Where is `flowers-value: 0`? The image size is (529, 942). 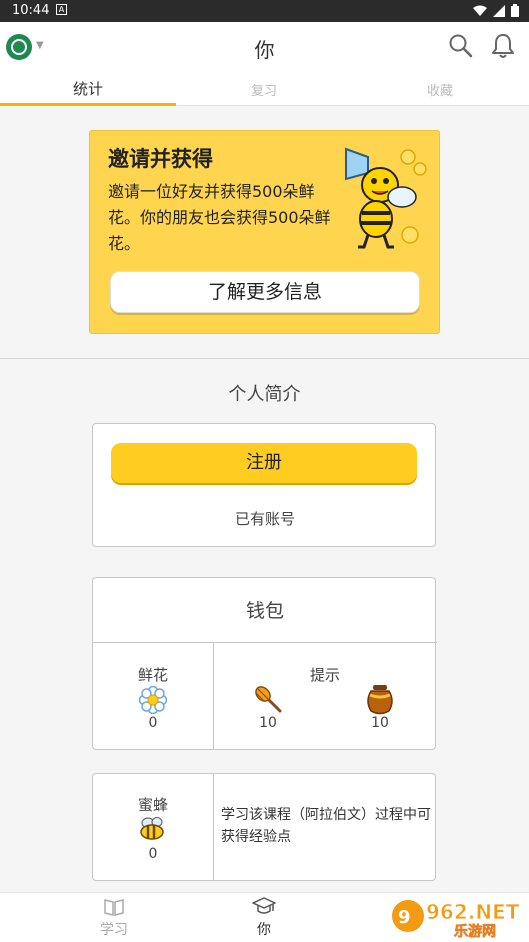 flowers-value: 0 is located at coordinates (153, 723).